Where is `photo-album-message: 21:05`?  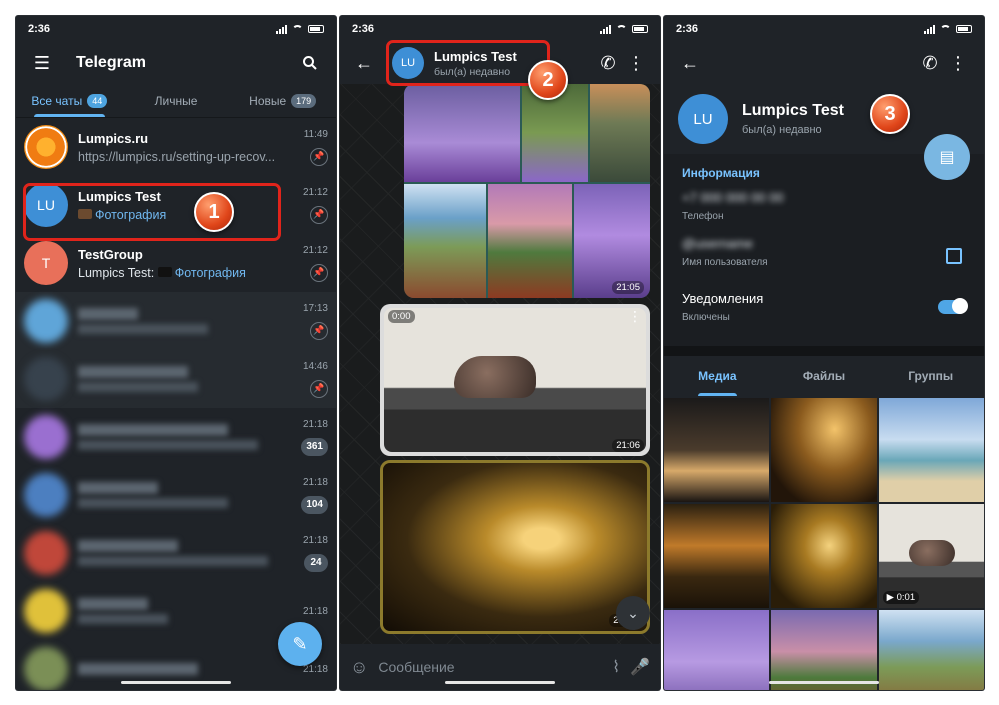 photo-album-message: 21:05 is located at coordinates (527, 191).